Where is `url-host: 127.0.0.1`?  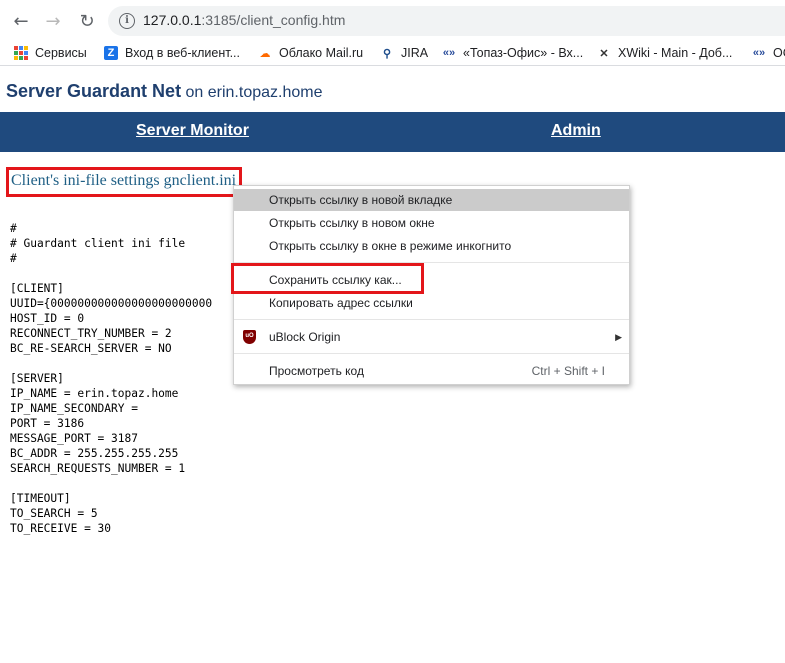
url-host: 127.0.0.1 is located at coordinates (172, 20).